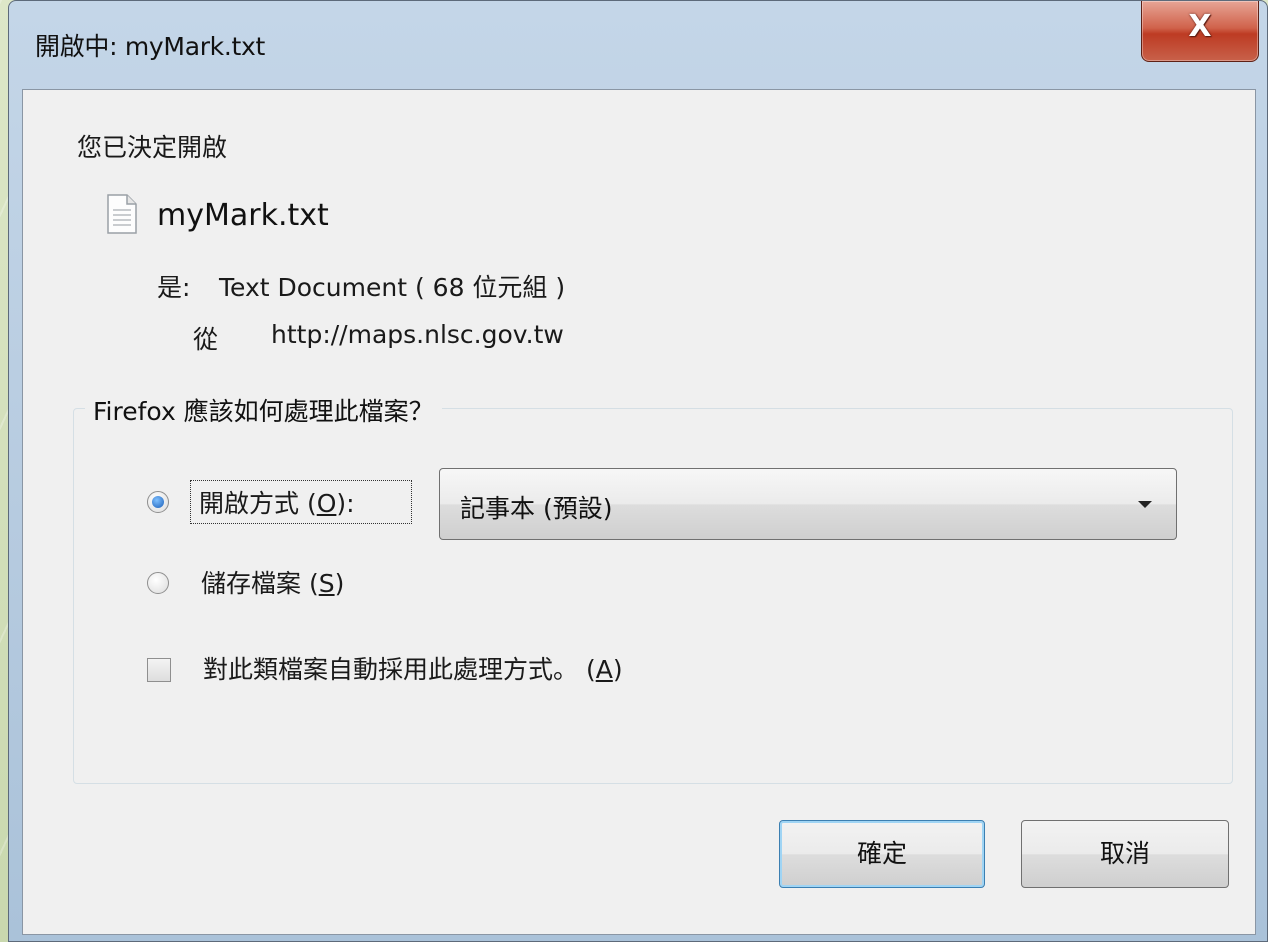 The height and width of the screenshot is (942, 1268). Describe the element at coordinates (536, 508) in the screenshot. I see `selected-application: 記事本 (預設)` at that location.